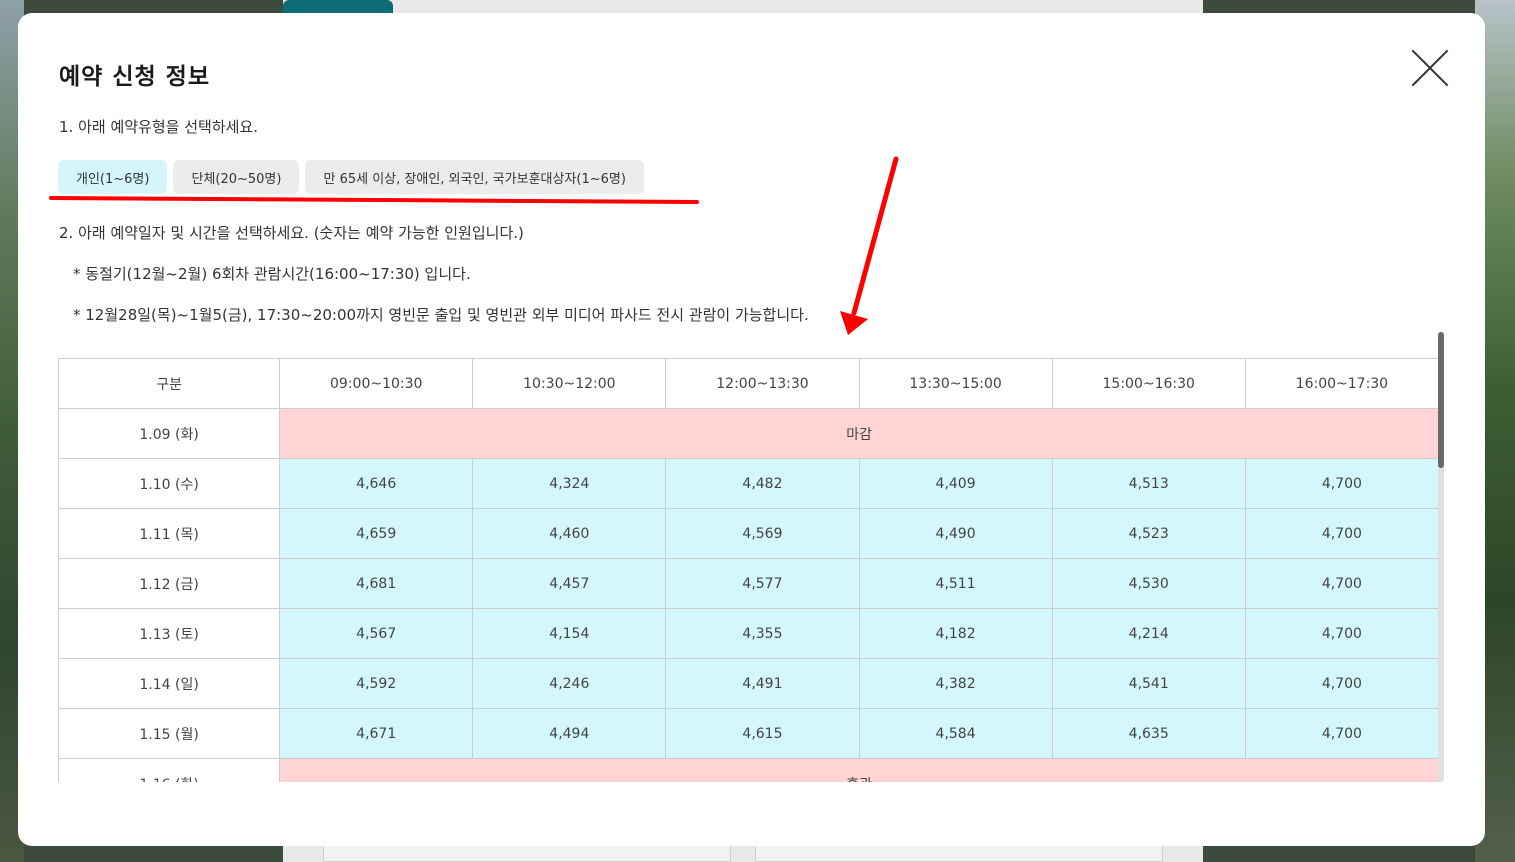 The image size is (1515, 862). I want to click on header-cell: 12:00~13:30, so click(762, 383).